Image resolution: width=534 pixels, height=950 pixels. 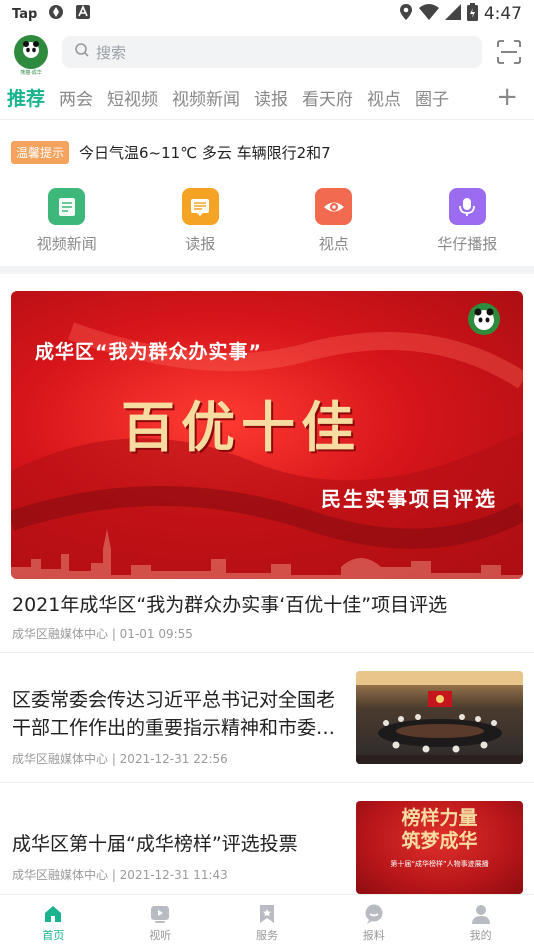 What do you see at coordinates (384, 97) in the screenshot?
I see `tab-viewpoint: 视点` at bounding box center [384, 97].